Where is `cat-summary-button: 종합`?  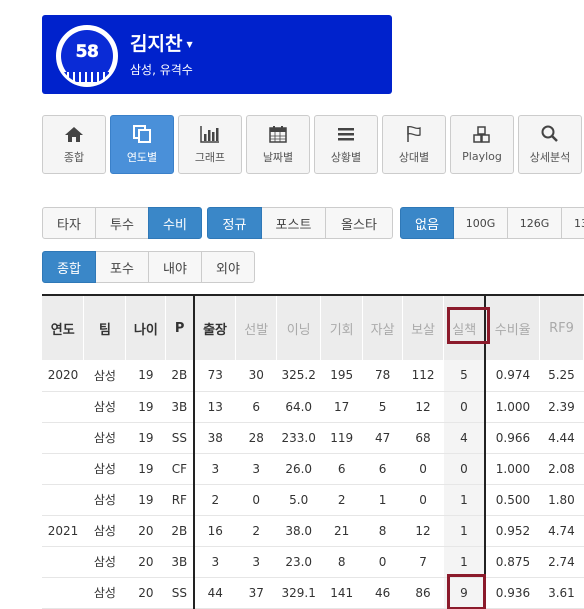 cat-summary-button: 종합 is located at coordinates (74, 144).